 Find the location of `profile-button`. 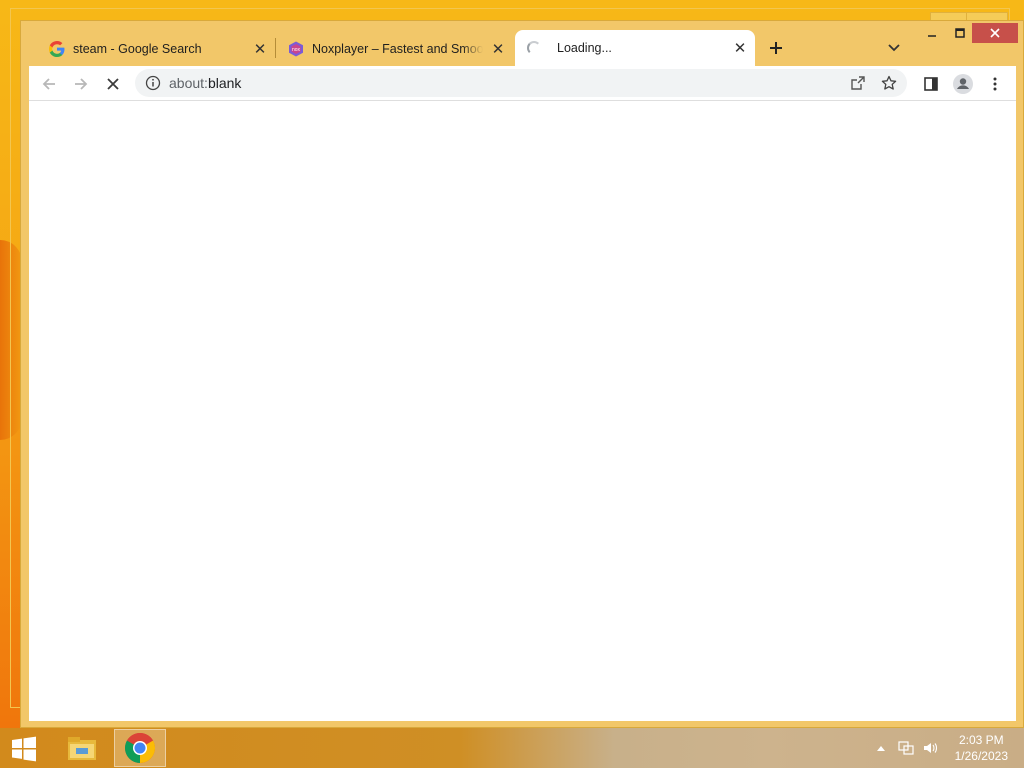

profile-button is located at coordinates (963, 84).